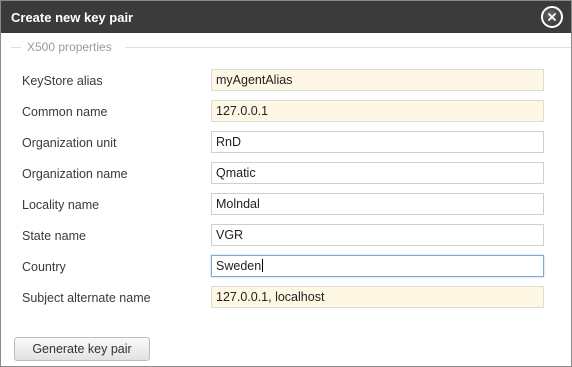  Describe the element at coordinates (62, 81) in the screenshot. I see `keystore-alias-label: KeyStore alias` at that location.